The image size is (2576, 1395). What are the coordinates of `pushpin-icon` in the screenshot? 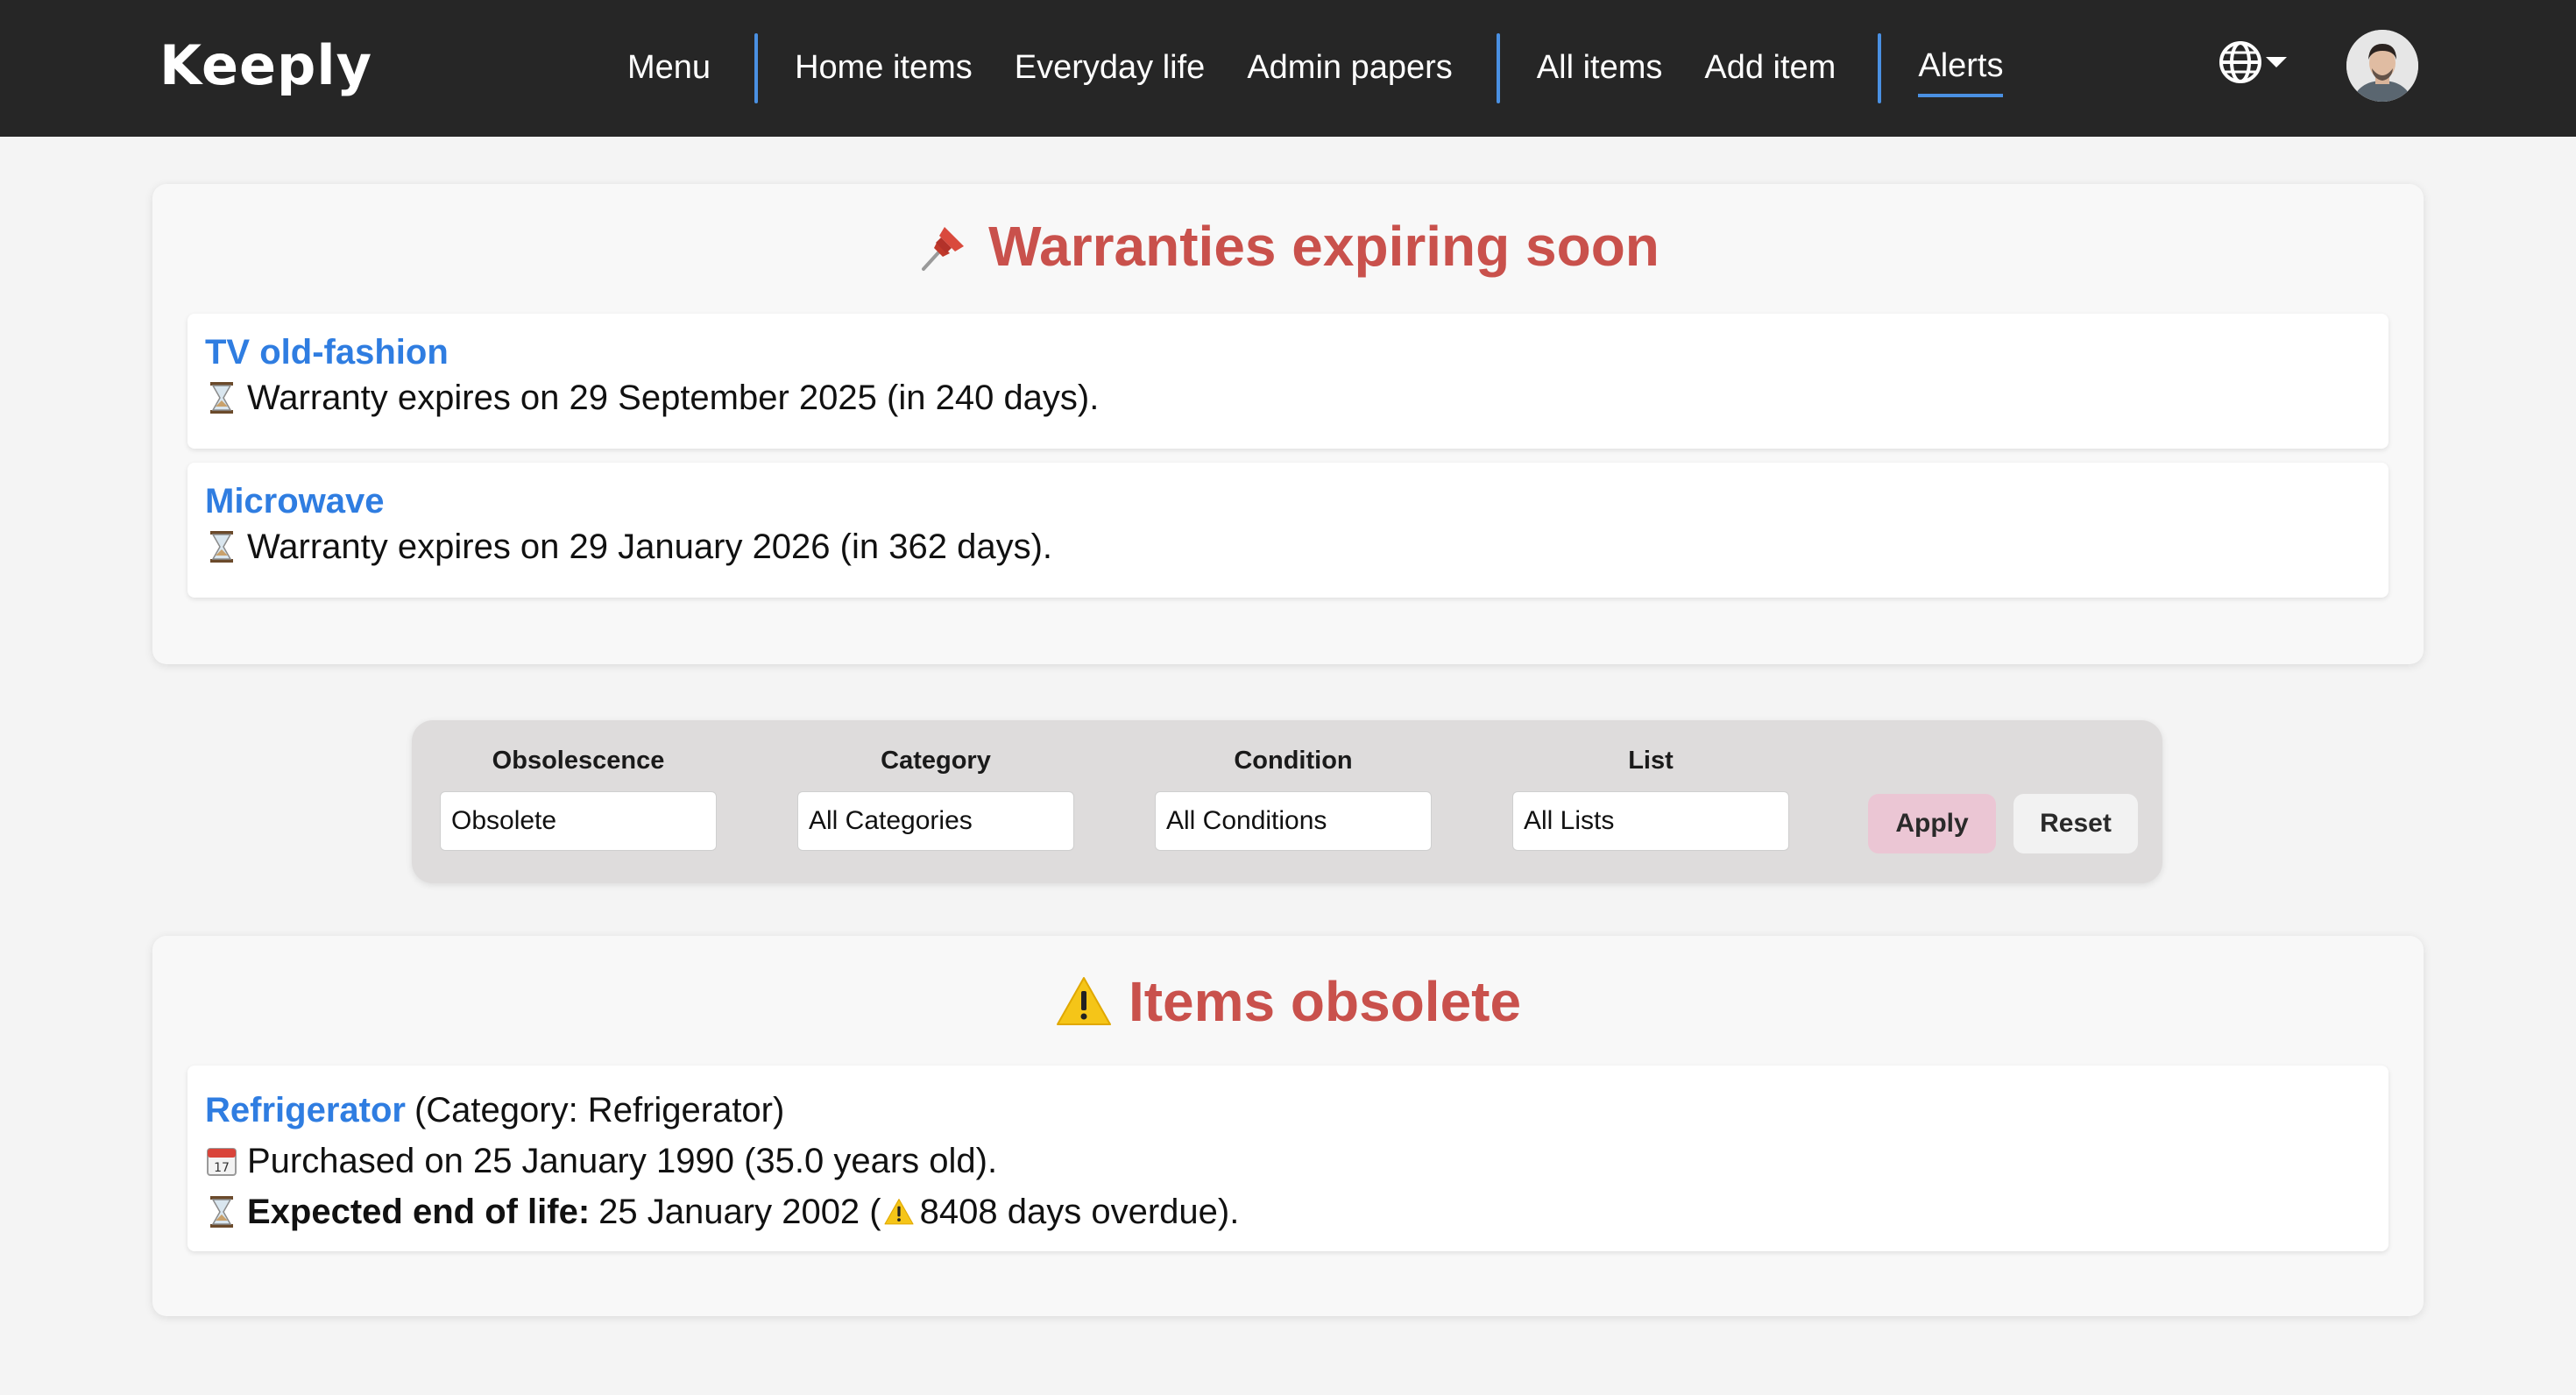 It's located at (943, 249).